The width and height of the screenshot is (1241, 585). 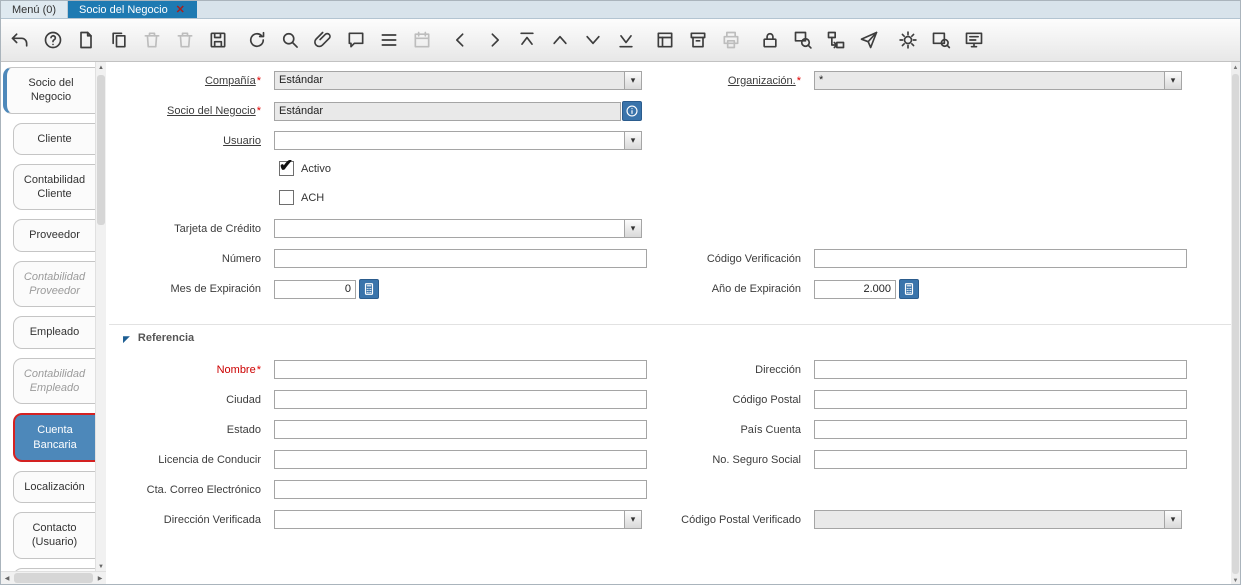 I want to click on sidebar-item-localizacion: Localización, so click(x=54, y=487).